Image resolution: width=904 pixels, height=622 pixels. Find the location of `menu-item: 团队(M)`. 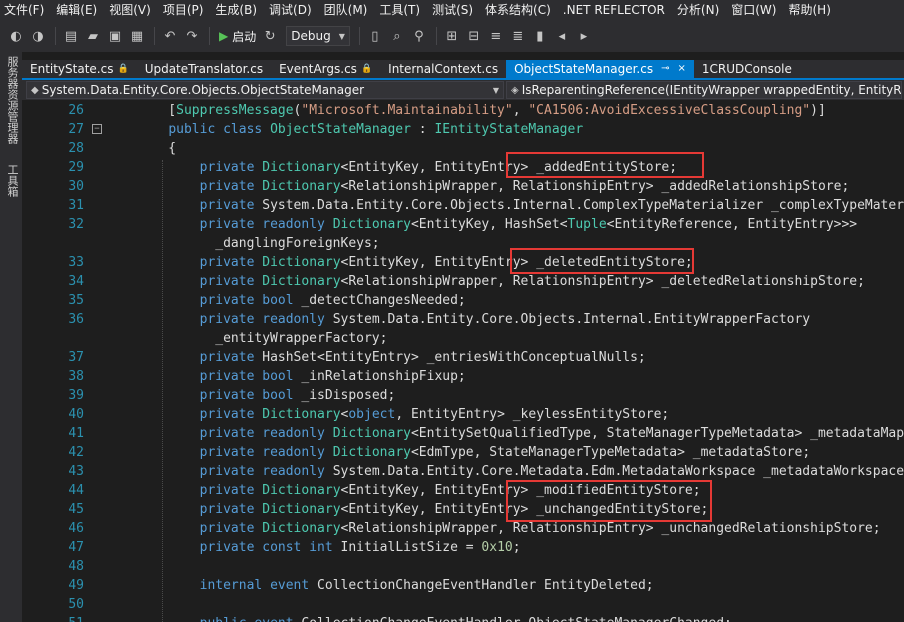

menu-item: 团队(M) is located at coordinates (346, 10).